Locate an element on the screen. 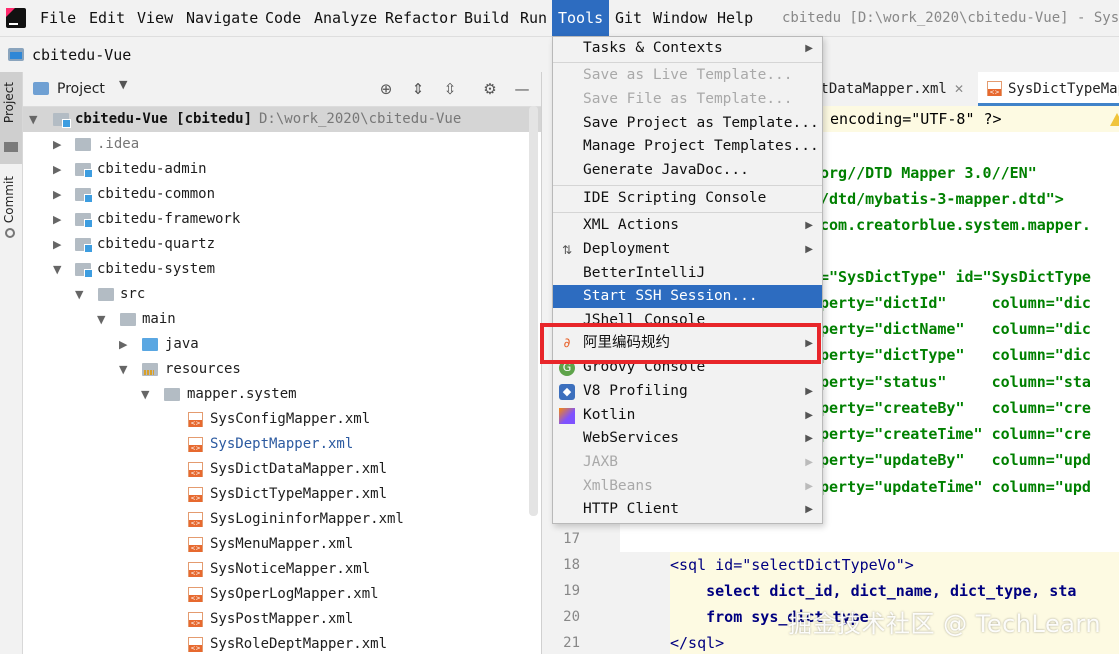 The height and width of the screenshot is (657, 1119). code-line: org//DTD Mapper 3.0//EN" is located at coordinates (928, 173).